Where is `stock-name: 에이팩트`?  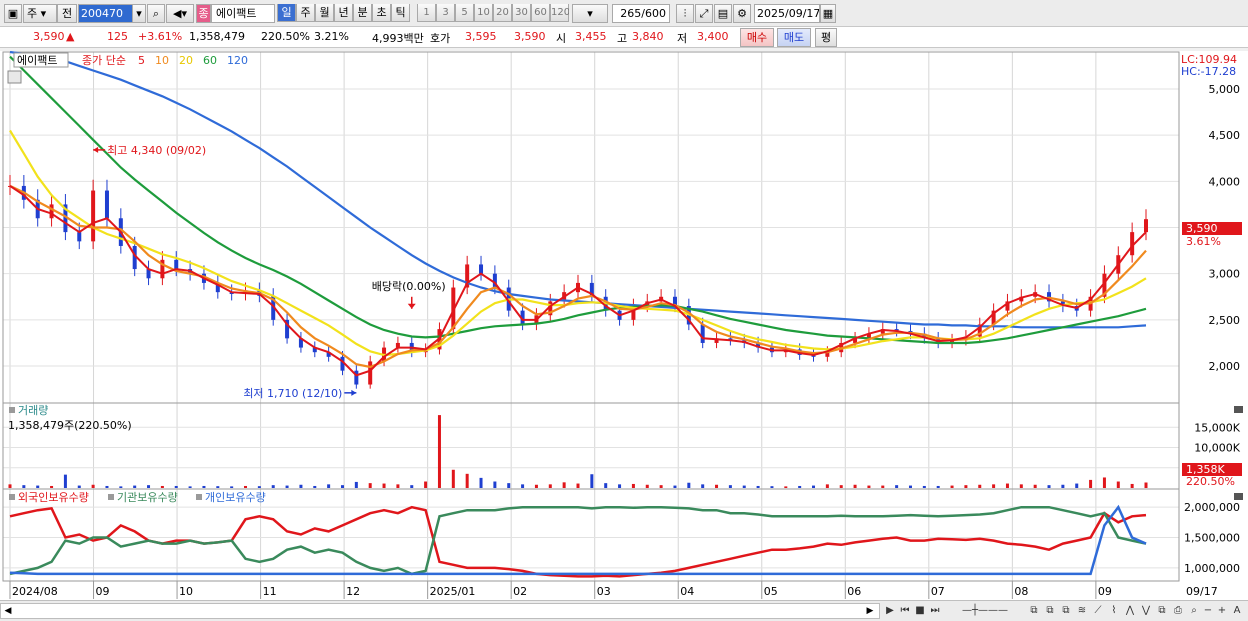
stock-name: 에이팩트 is located at coordinates (243, 13).